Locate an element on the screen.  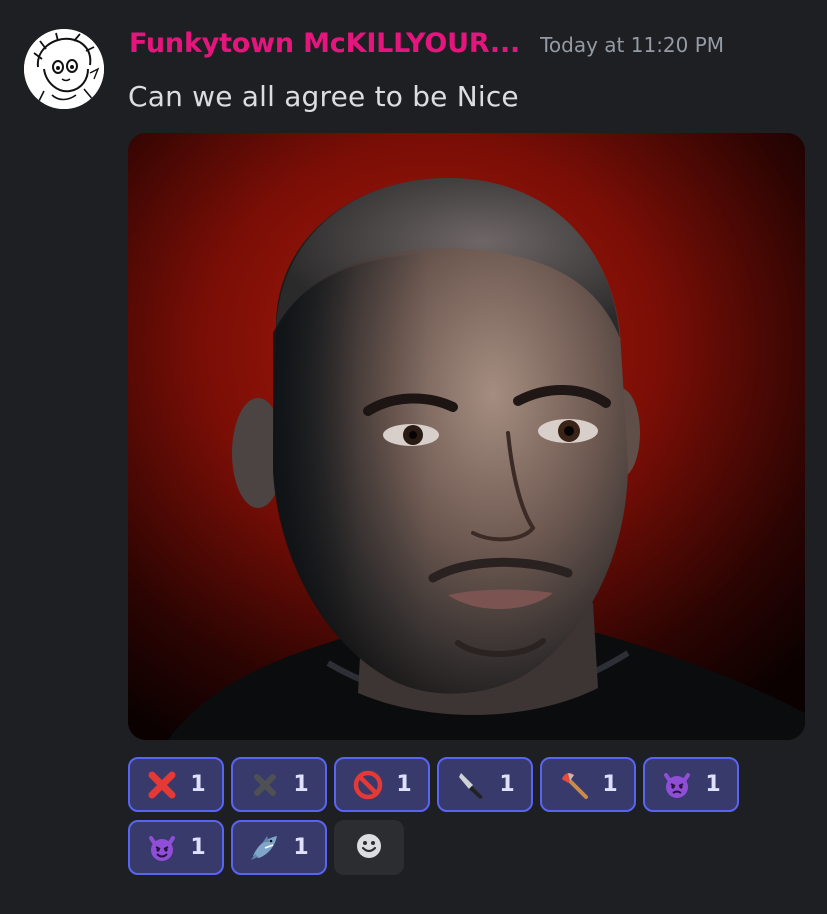
add-reaction-button is located at coordinates (369, 847).